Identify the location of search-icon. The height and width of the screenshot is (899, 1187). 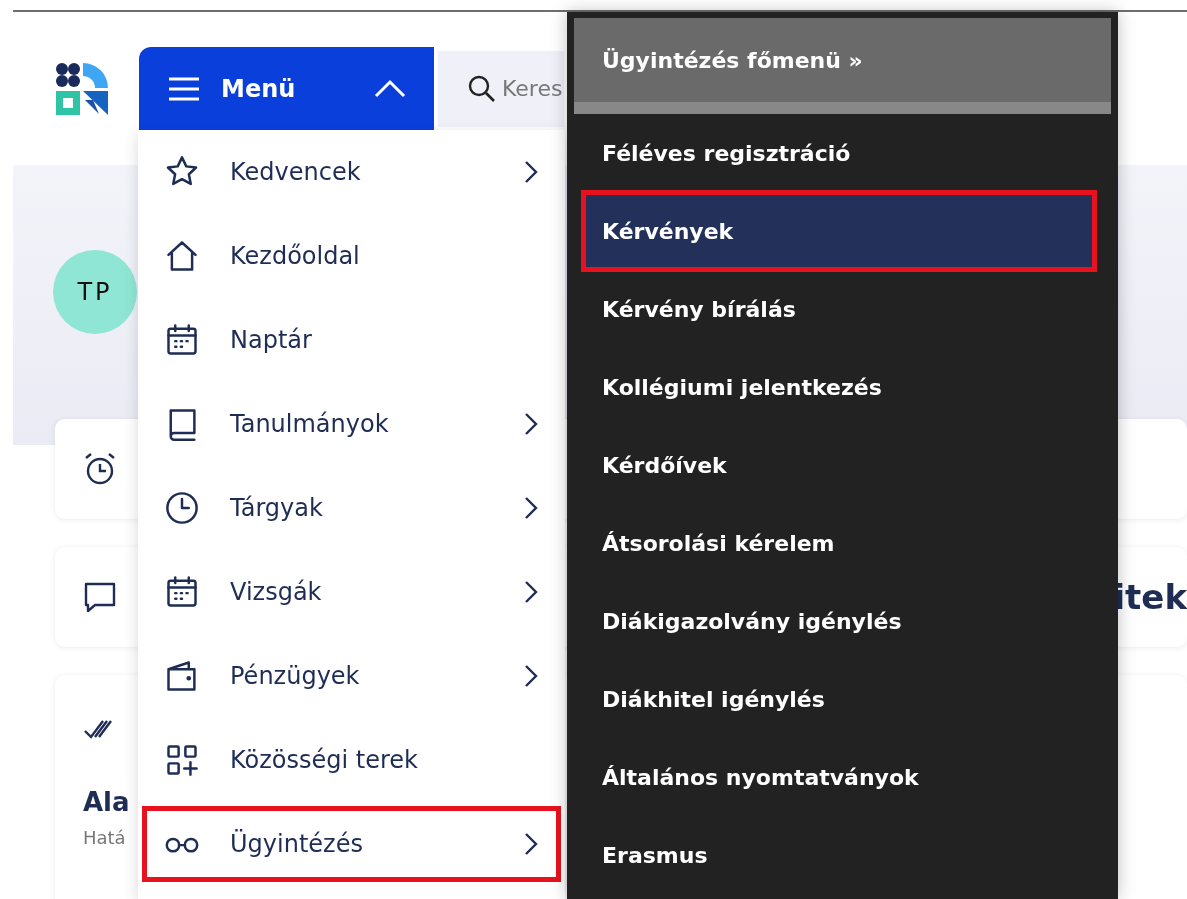
(482, 88).